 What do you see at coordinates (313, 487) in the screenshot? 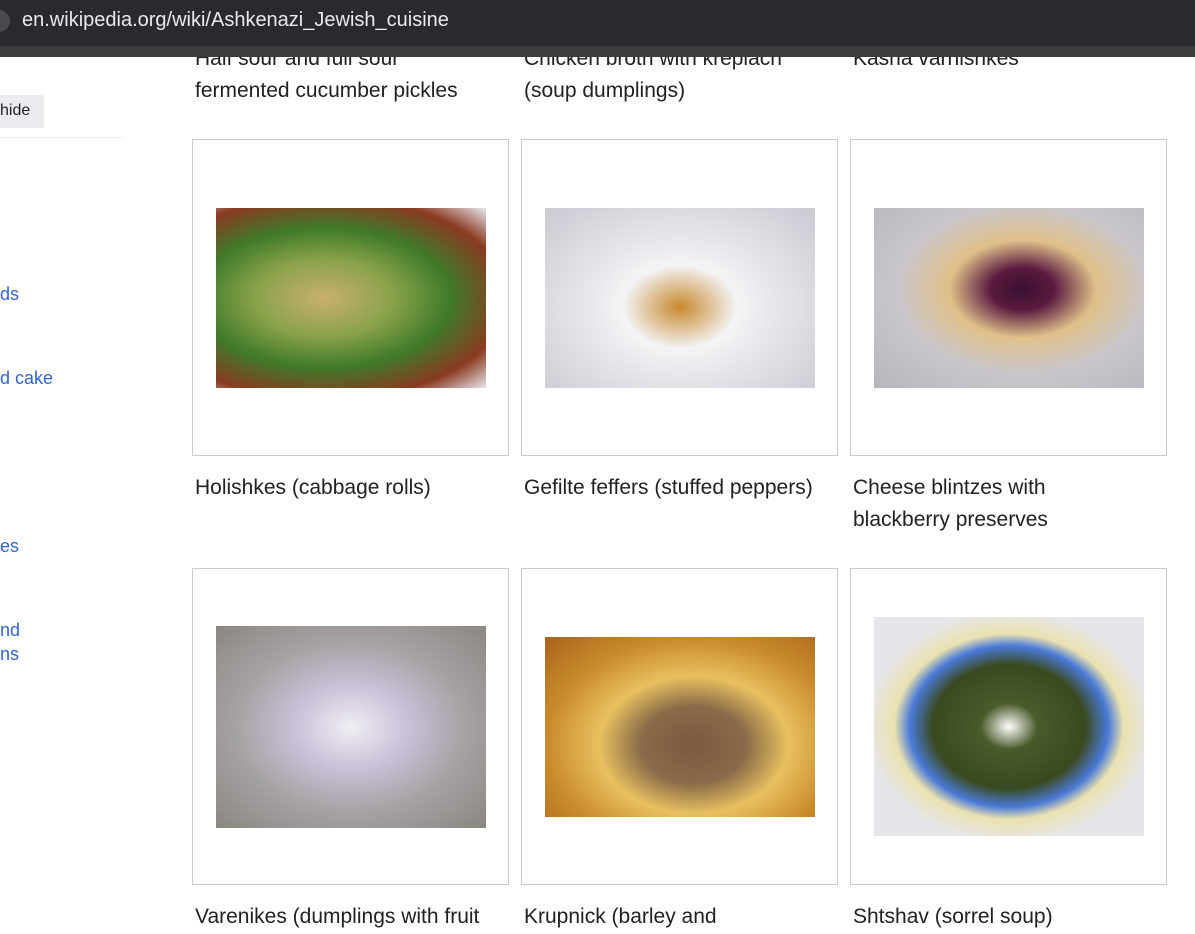
I see `gallery-caption: Holishkes (cabbage rolls)` at bounding box center [313, 487].